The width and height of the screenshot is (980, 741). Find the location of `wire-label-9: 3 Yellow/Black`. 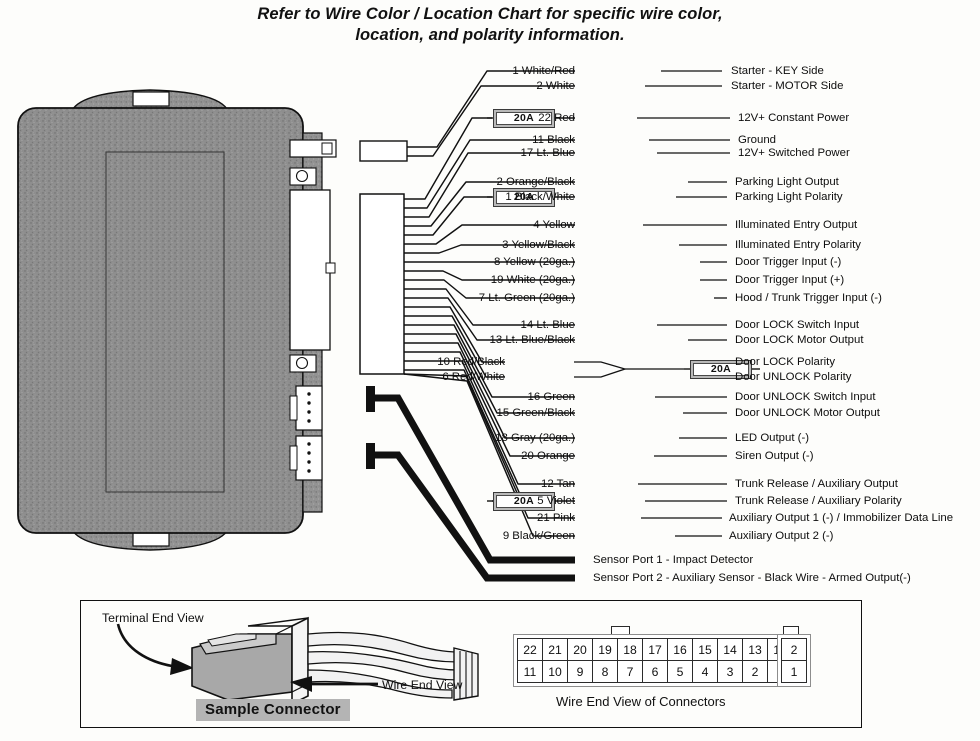

wire-label-9: 3 Yellow/Black is located at coordinates (538, 245).